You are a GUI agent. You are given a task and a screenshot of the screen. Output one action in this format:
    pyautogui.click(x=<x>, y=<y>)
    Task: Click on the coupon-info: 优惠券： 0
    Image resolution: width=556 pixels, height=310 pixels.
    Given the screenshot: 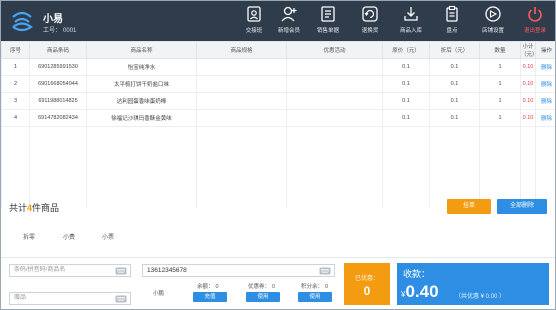 What is the action you would take?
    pyautogui.click(x=261, y=286)
    